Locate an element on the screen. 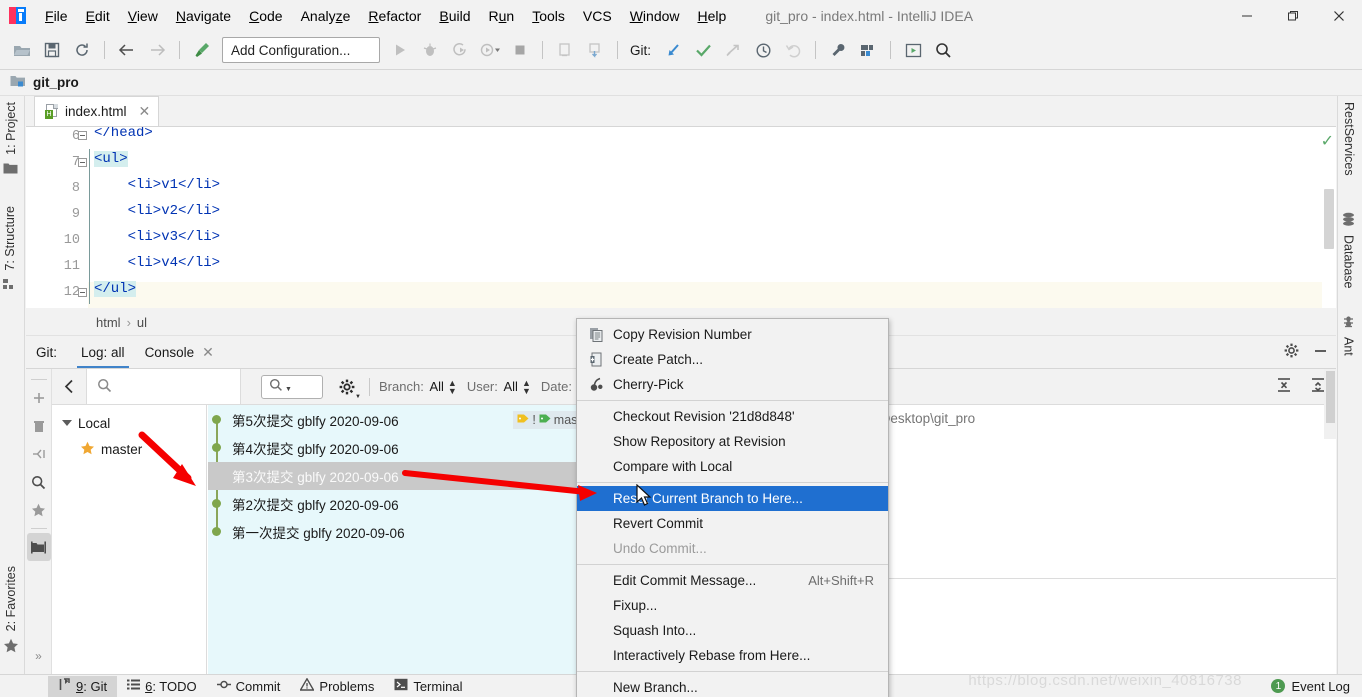  menu-item-revert-commit: Revert Commit is located at coordinates (732, 523).